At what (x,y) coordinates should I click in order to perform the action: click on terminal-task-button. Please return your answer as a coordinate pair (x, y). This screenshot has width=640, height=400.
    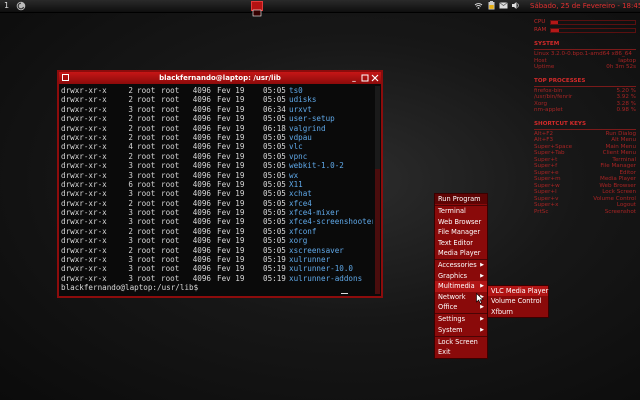
    Looking at the image, I should click on (257, 9).